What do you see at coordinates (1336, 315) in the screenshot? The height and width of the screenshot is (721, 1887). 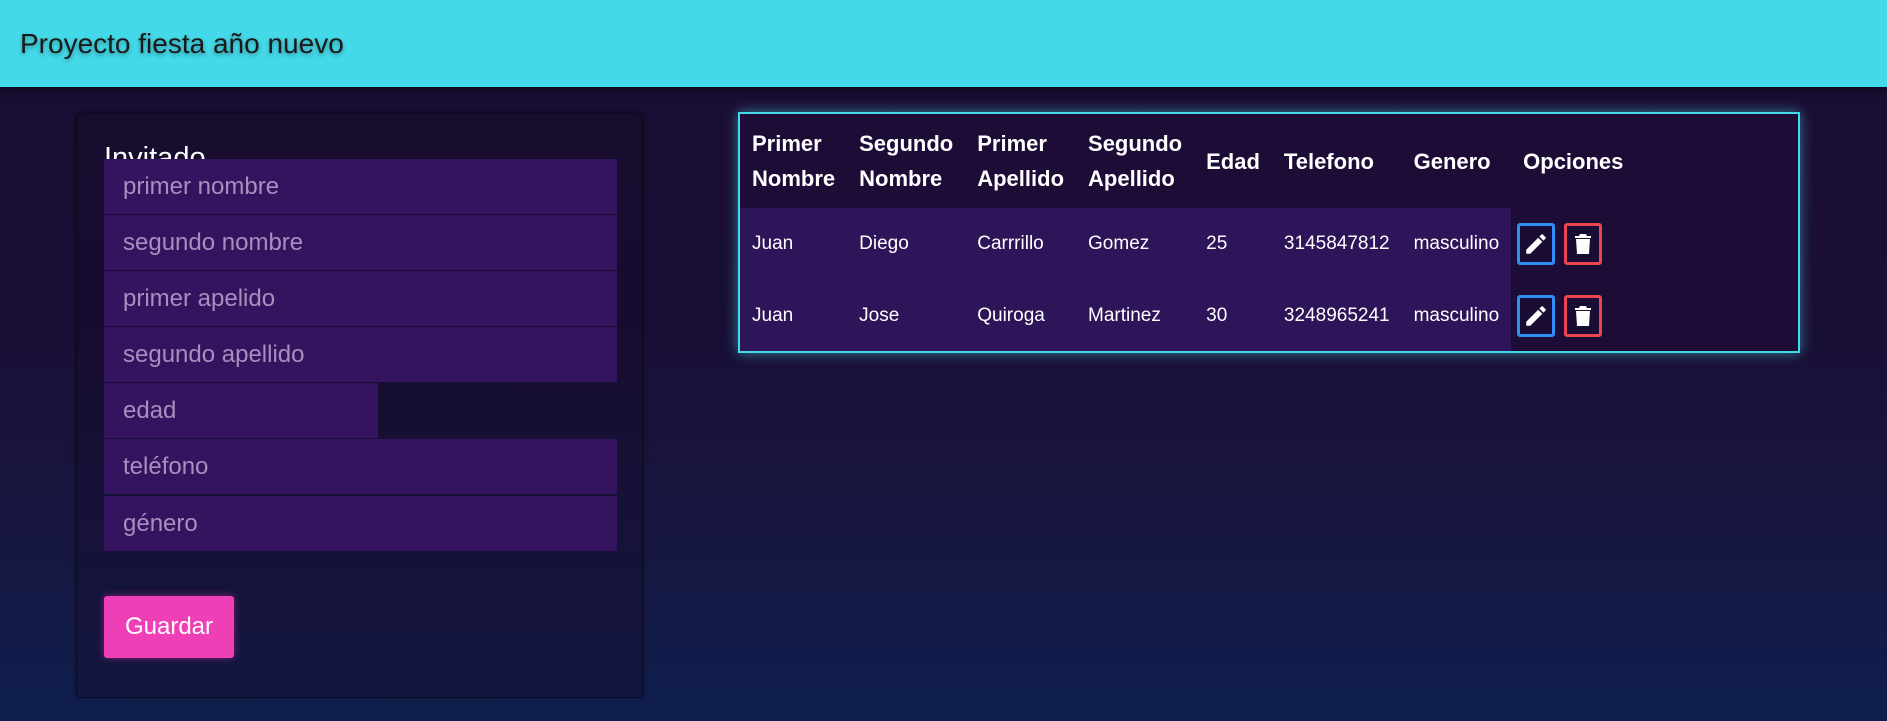 I see `cell-telefono: 3248965241` at bounding box center [1336, 315].